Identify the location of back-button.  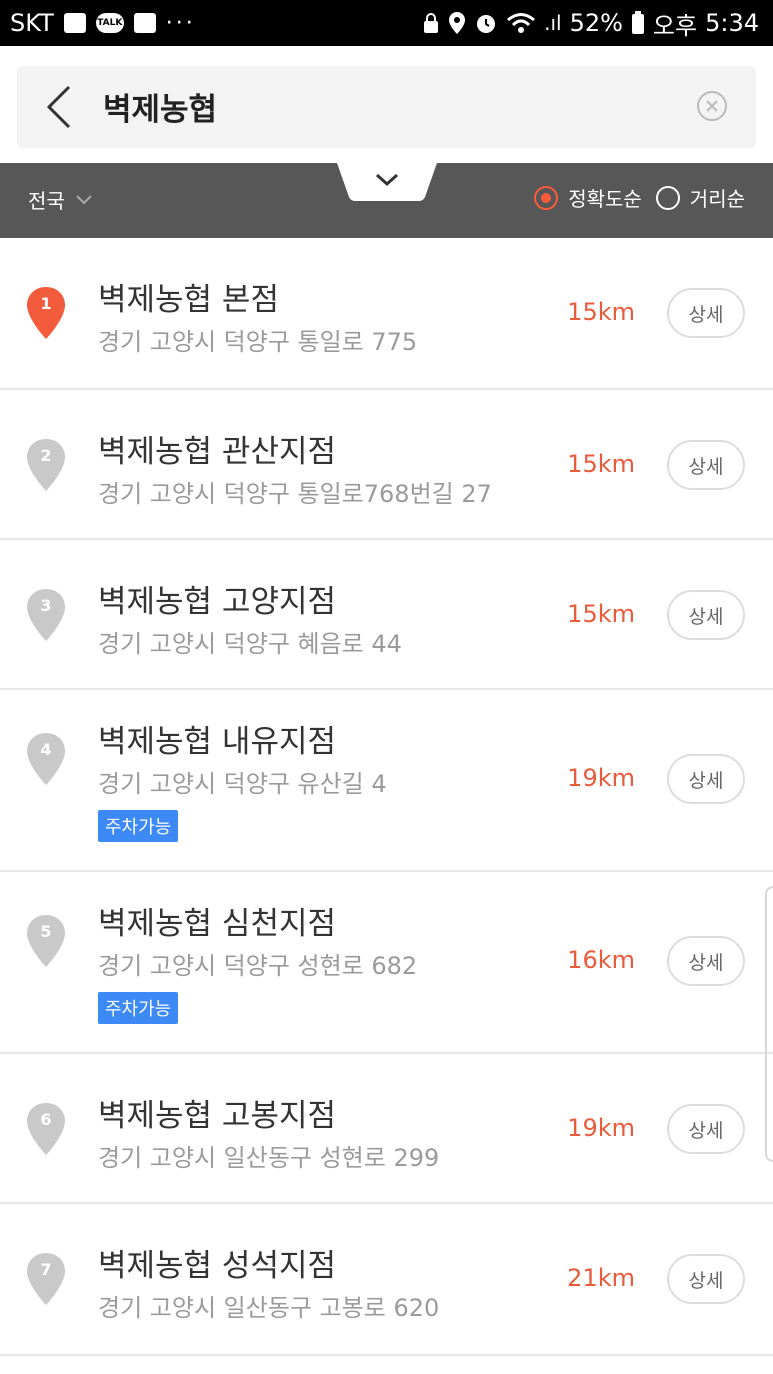
(59, 107).